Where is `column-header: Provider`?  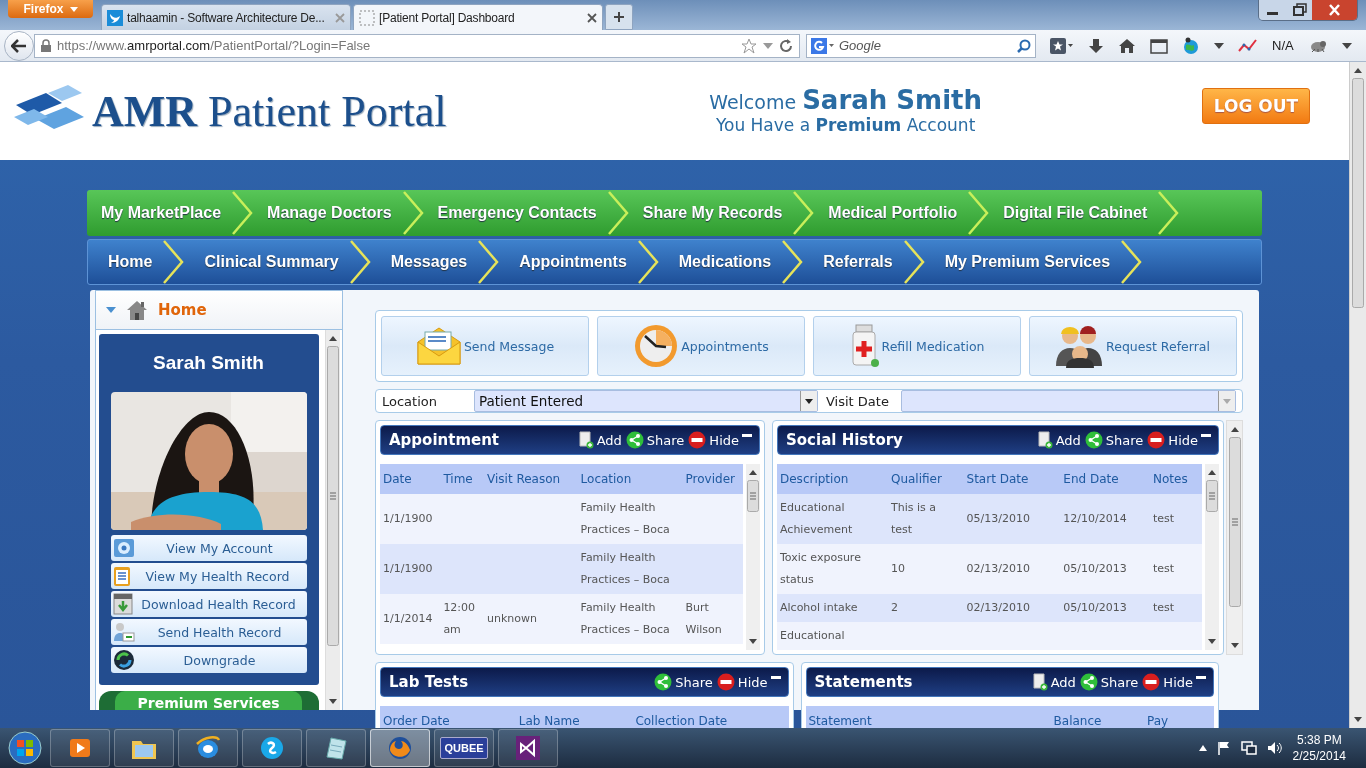 column-header: Provider is located at coordinates (712, 479).